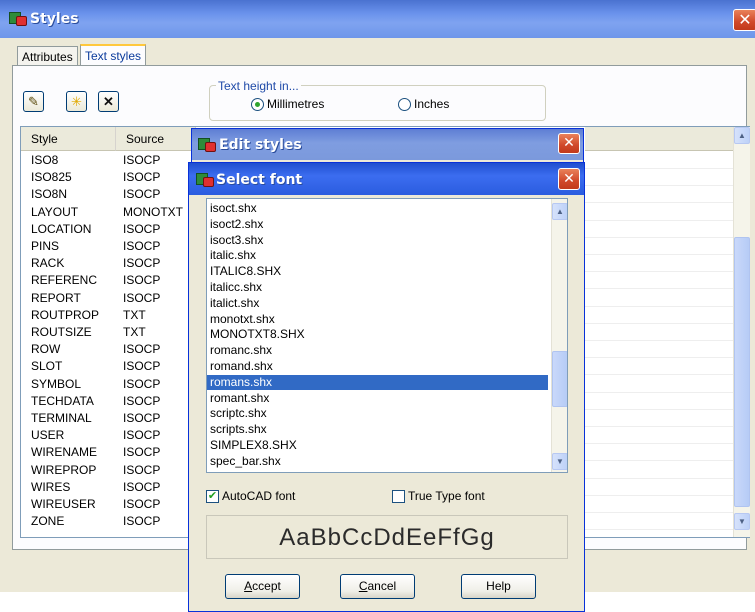 Image resolution: width=755 pixels, height=612 pixels. I want to click on edit-styles-close-icon: ✕, so click(569, 143).